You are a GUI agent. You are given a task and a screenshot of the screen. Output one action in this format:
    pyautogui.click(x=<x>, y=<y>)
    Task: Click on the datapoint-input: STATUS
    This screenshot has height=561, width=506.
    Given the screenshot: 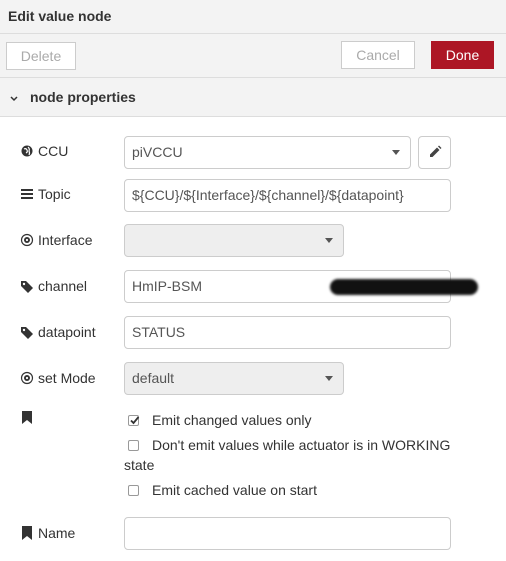 What is the action you would take?
    pyautogui.click(x=287, y=332)
    